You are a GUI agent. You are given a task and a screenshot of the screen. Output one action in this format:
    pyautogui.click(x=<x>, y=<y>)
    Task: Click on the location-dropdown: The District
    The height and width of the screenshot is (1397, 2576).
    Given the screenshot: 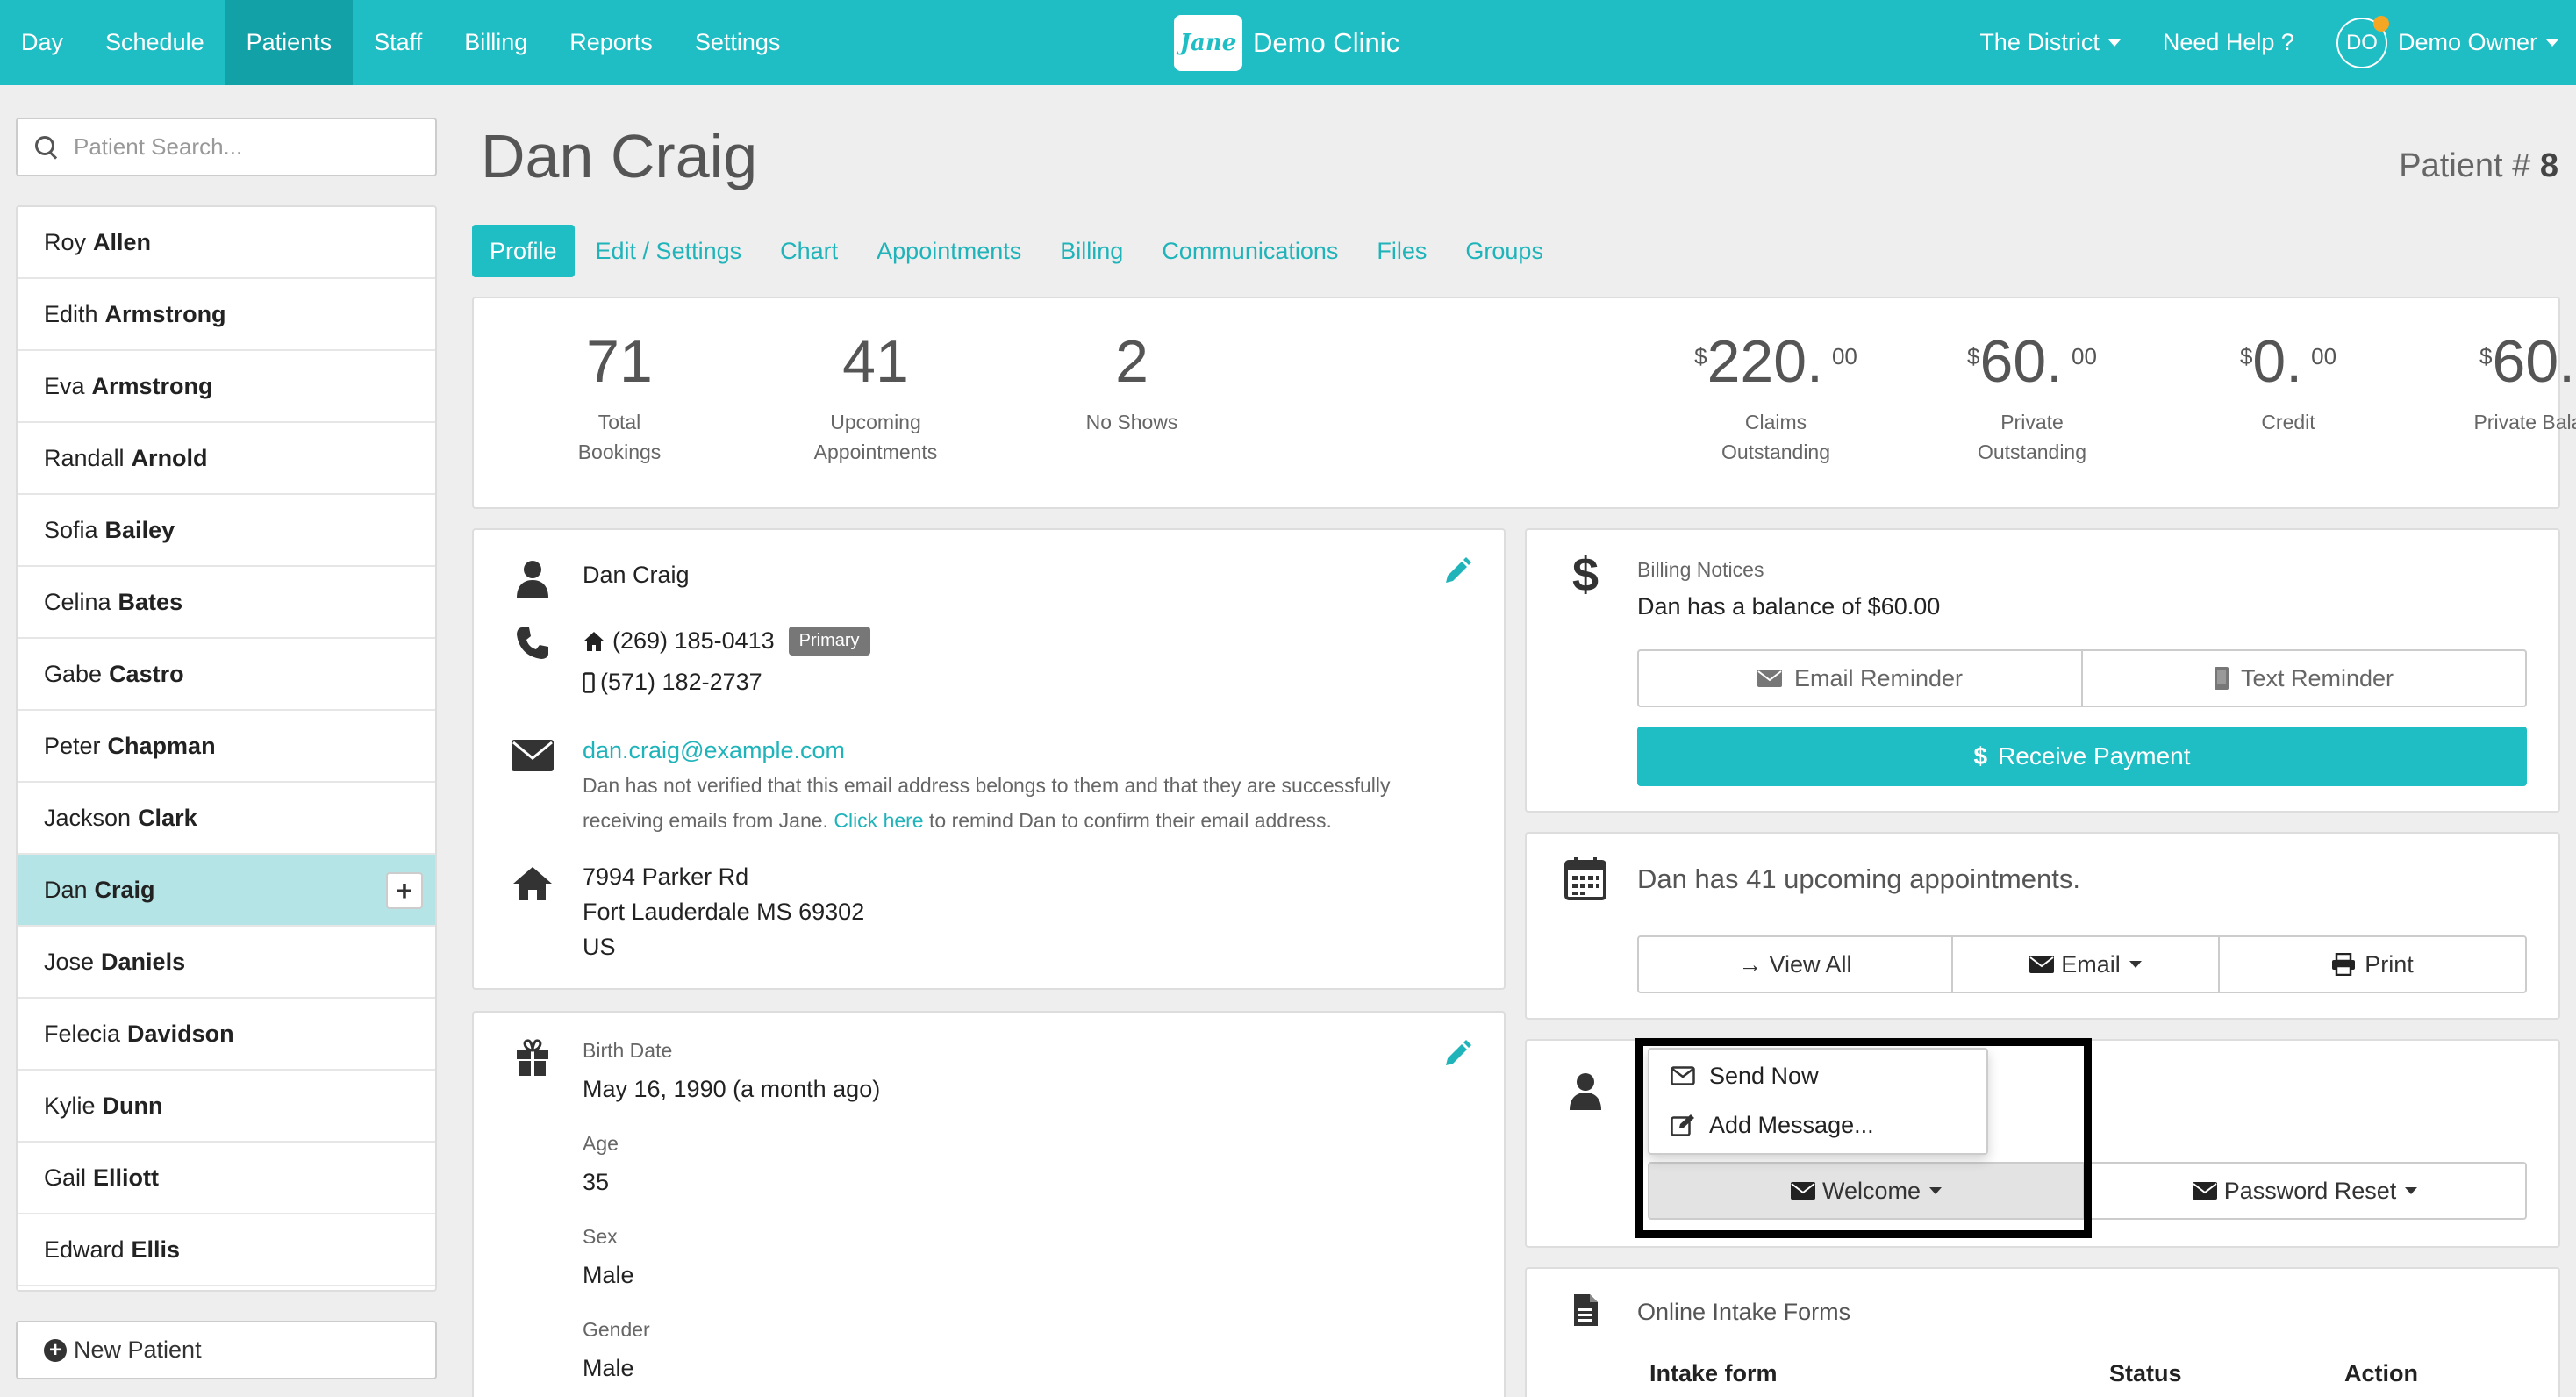 What is the action you would take?
    pyautogui.click(x=2050, y=42)
    